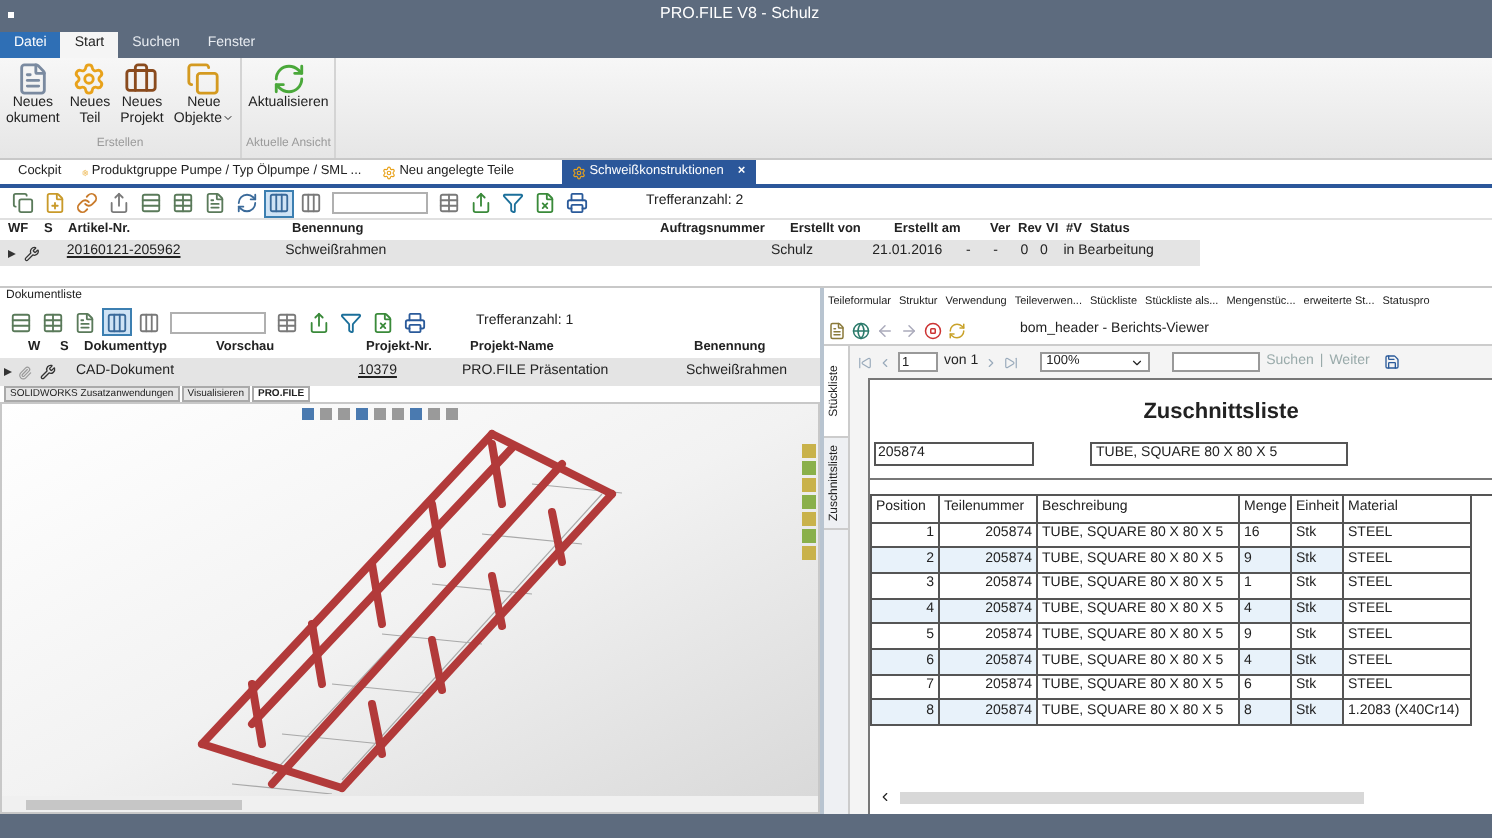 The image size is (1492, 838). I want to click on window-title: PRO.FILE V8 - Schulz, so click(740, 14).